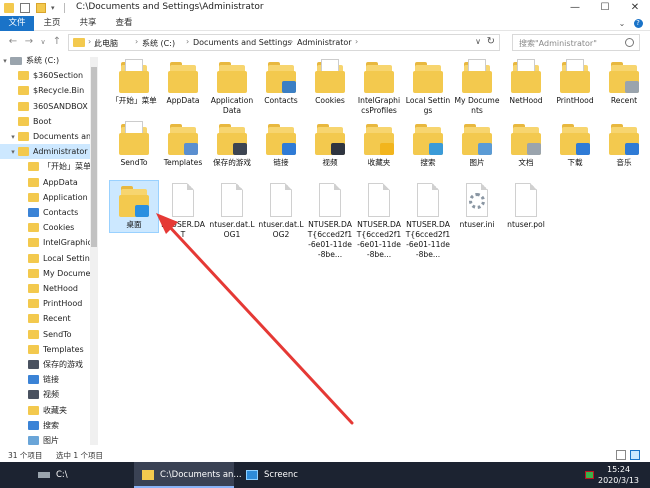  Describe the element at coordinates (428, 87) in the screenshot. I see `file-item: Local Settings` at that location.